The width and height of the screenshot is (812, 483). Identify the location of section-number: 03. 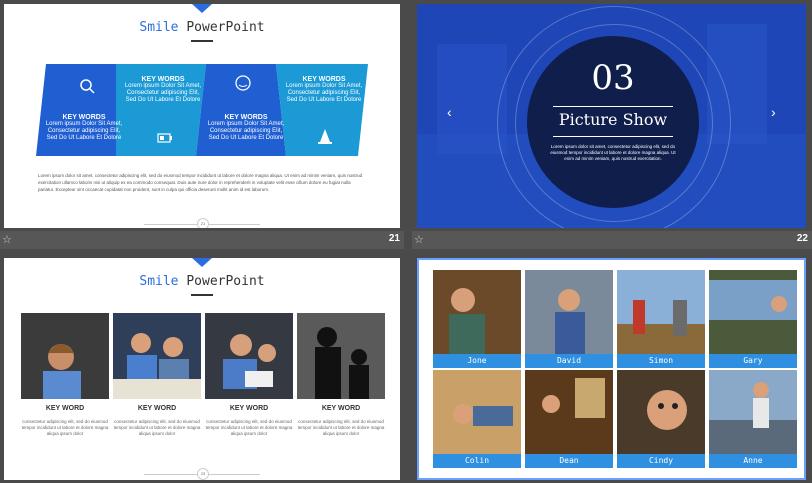
(613, 78).